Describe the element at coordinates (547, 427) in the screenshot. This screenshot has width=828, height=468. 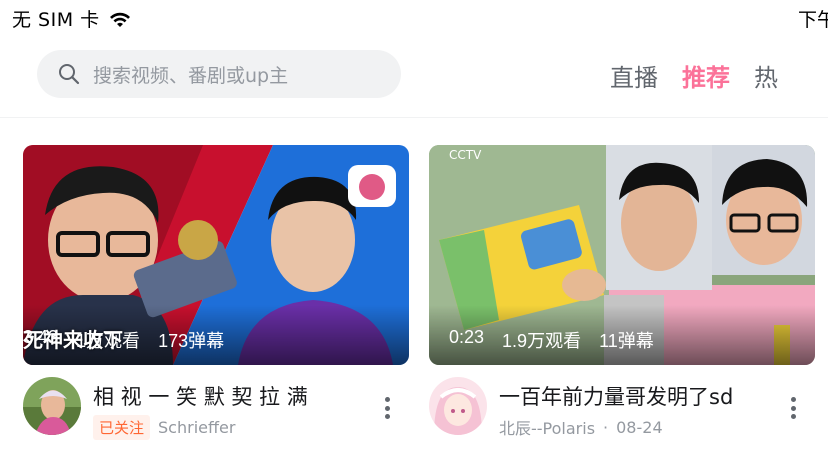
I see `author-name: 北辰--Polaris` at that location.